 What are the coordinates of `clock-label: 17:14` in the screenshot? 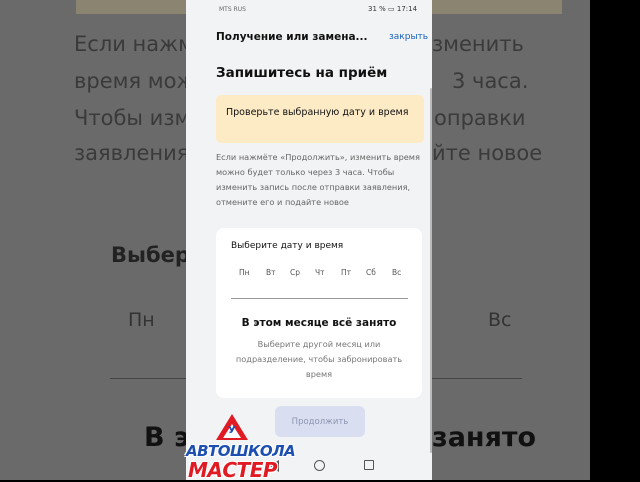 It's located at (407, 9).